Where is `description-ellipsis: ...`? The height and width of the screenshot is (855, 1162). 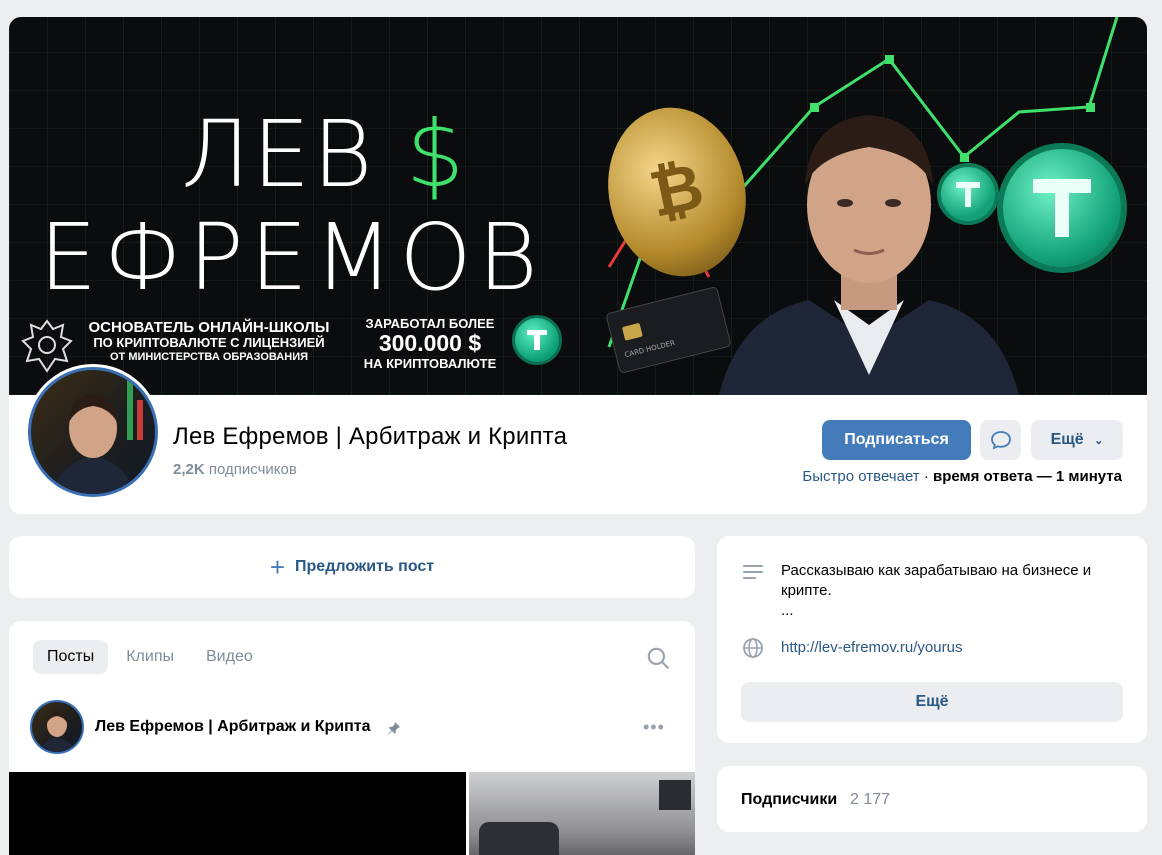
description-ellipsis: ... is located at coordinates (787, 610).